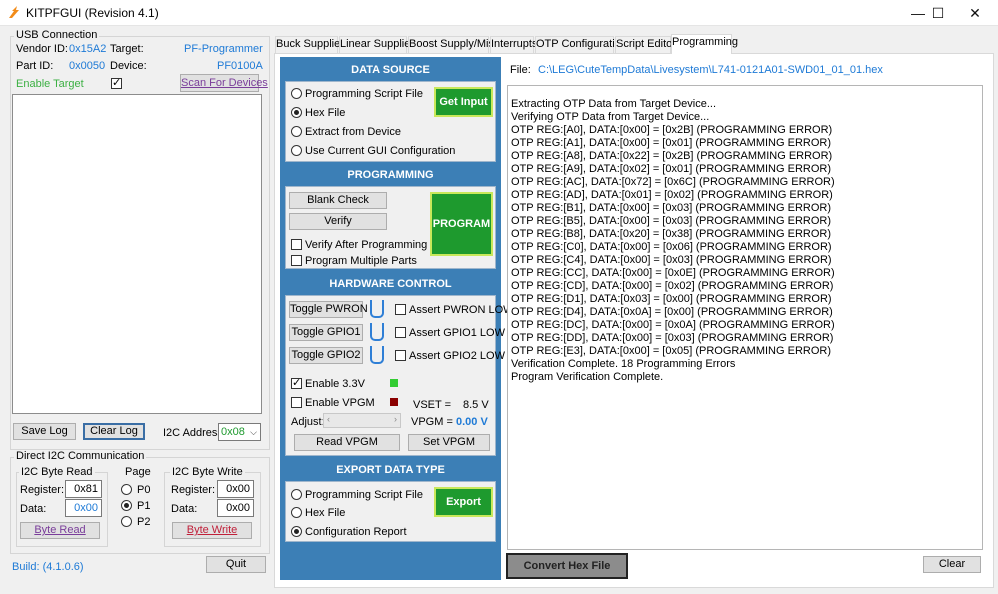  What do you see at coordinates (364, 94) in the screenshot?
I see `source-script-label: Programming Script File` at bounding box center [364, 94].